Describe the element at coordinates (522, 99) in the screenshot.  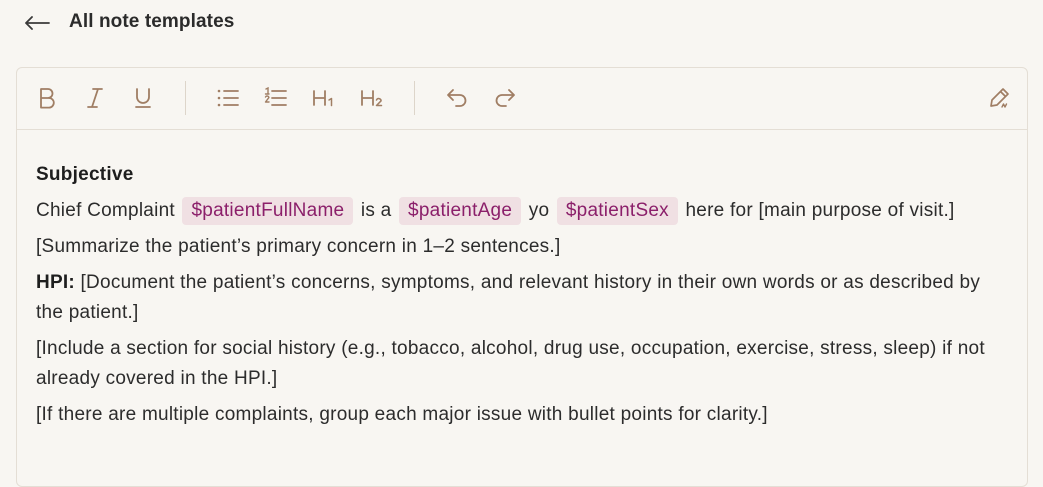
I see `formatting-toolbar` at that location.